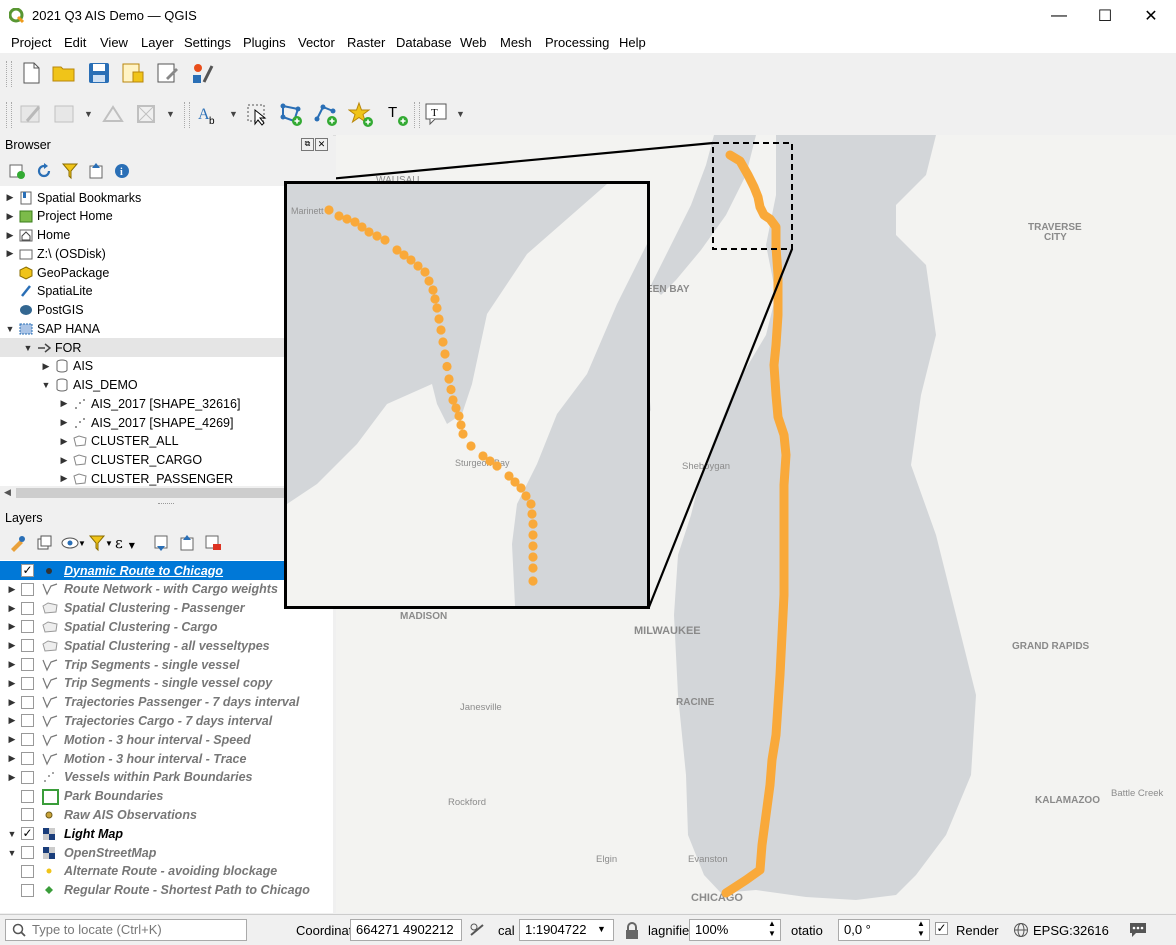 Image resolution: width=1176 pixels, height=945 pixels. I want to click on menu-help: Help, so click(632, 42).